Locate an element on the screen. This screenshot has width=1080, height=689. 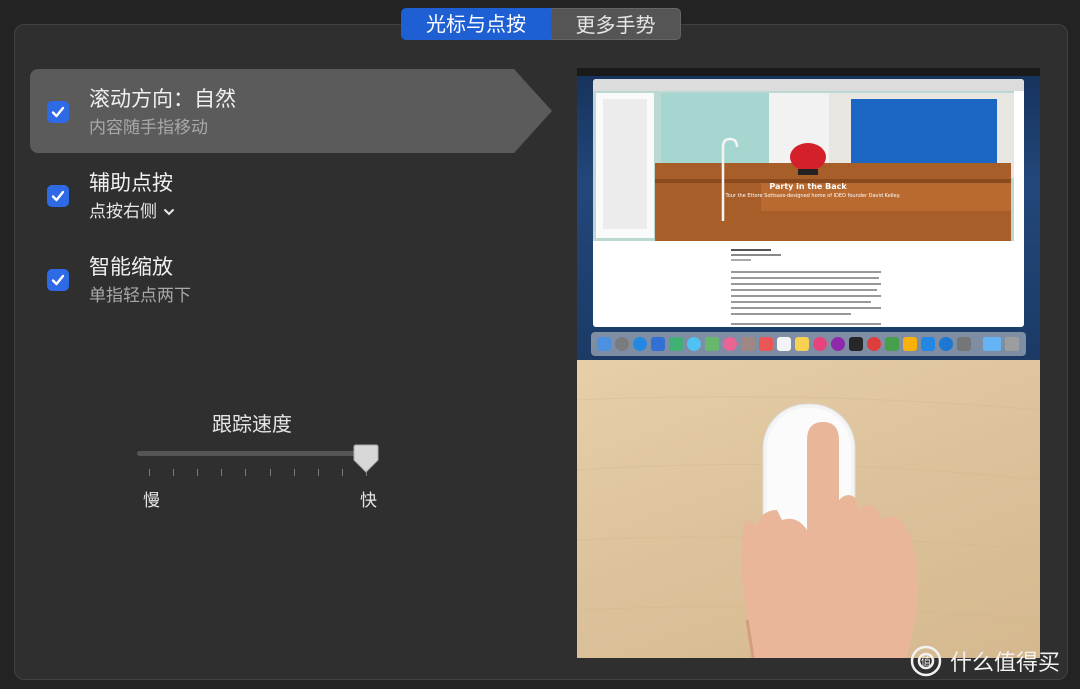
option-secondary-click: 辅助点按 点按右侧 is located at coordinates (275, 195).